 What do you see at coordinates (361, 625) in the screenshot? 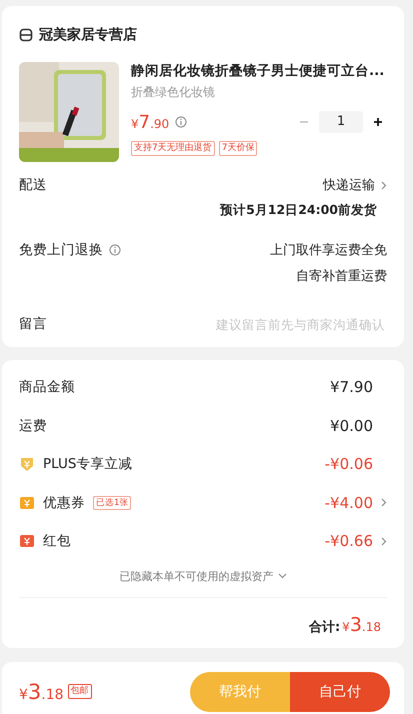
I see `total-price: ¥3.18` at bounding box center [361, 625].